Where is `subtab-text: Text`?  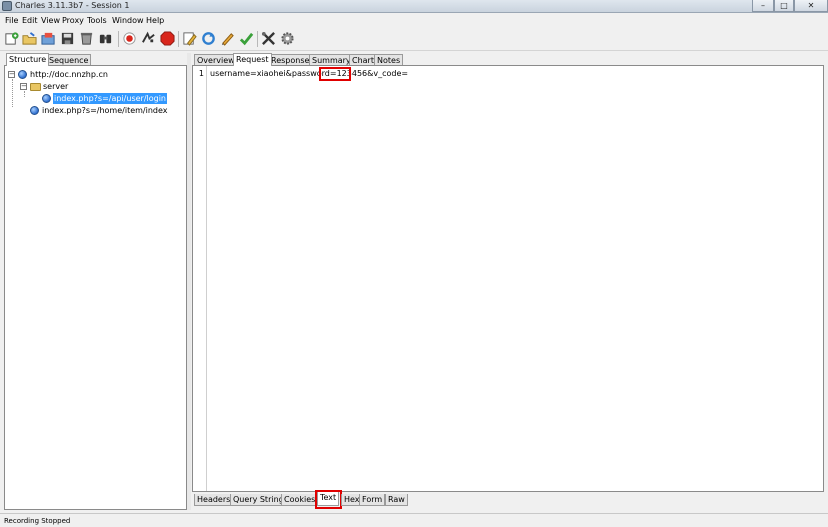 subtab-text: Text is located at coordinates (328, 499).